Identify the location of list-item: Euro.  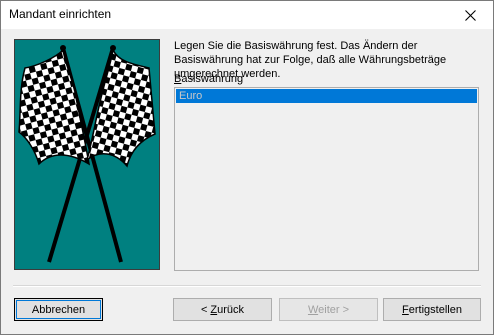
(326, 96).